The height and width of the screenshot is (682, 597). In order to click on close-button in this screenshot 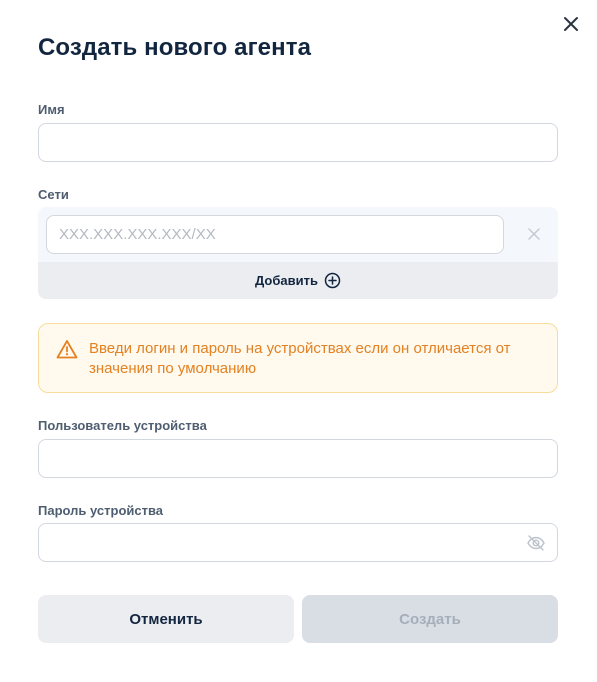, I will do `click(571, 24)`.